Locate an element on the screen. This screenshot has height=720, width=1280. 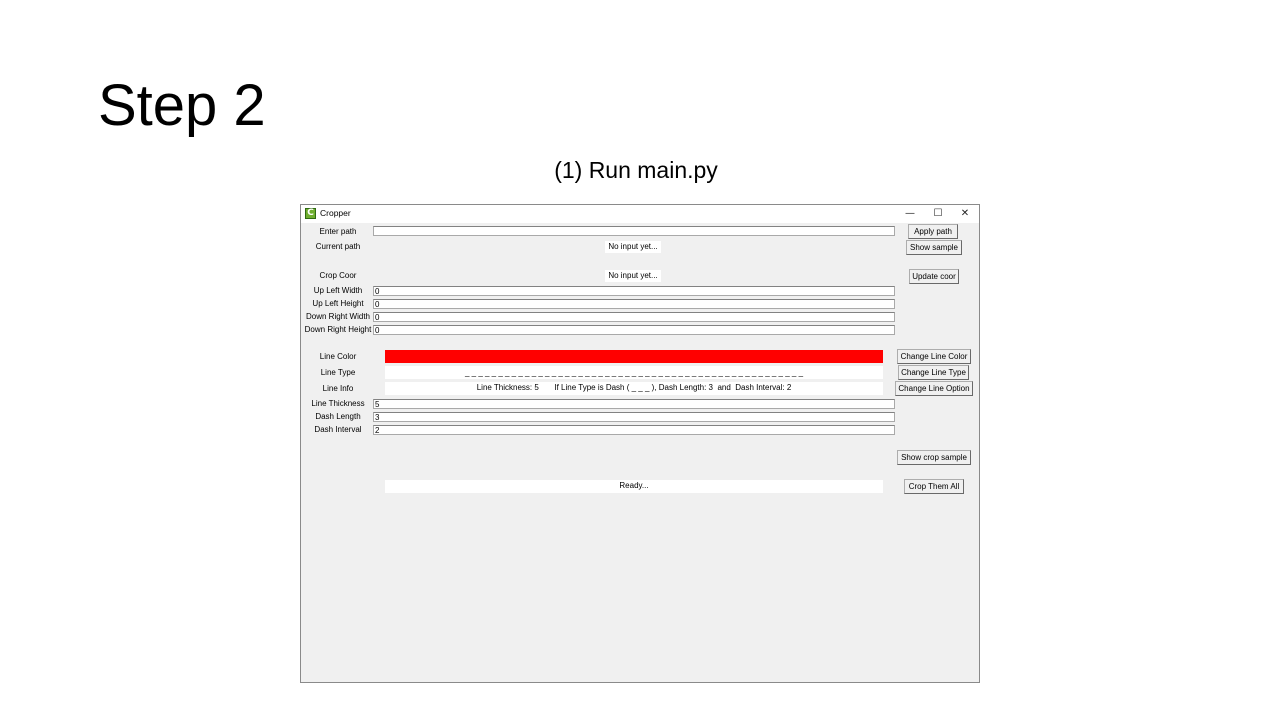
show-crop-sample-button: Show crop sample is located at coordinates (934, 457).